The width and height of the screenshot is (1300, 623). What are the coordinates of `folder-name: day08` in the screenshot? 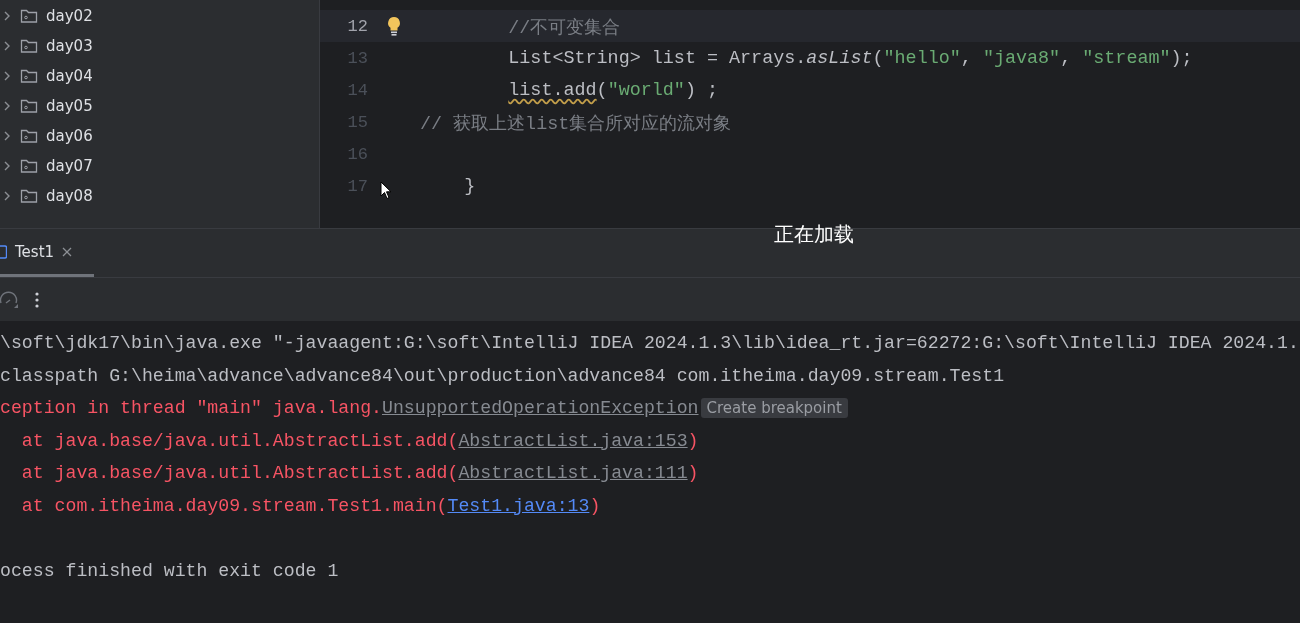 It's located at (69, 196).